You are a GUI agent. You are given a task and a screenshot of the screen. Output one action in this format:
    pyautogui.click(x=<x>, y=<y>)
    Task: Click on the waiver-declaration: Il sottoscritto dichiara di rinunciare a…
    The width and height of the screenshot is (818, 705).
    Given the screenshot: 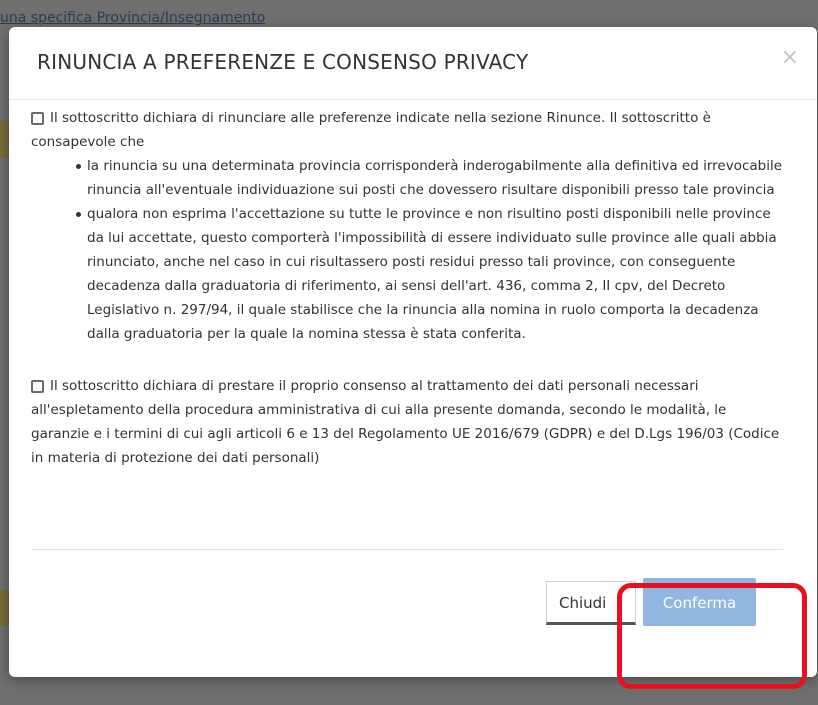 What is the action you would take?
    pyautogui.click(x=407, y=130)
    